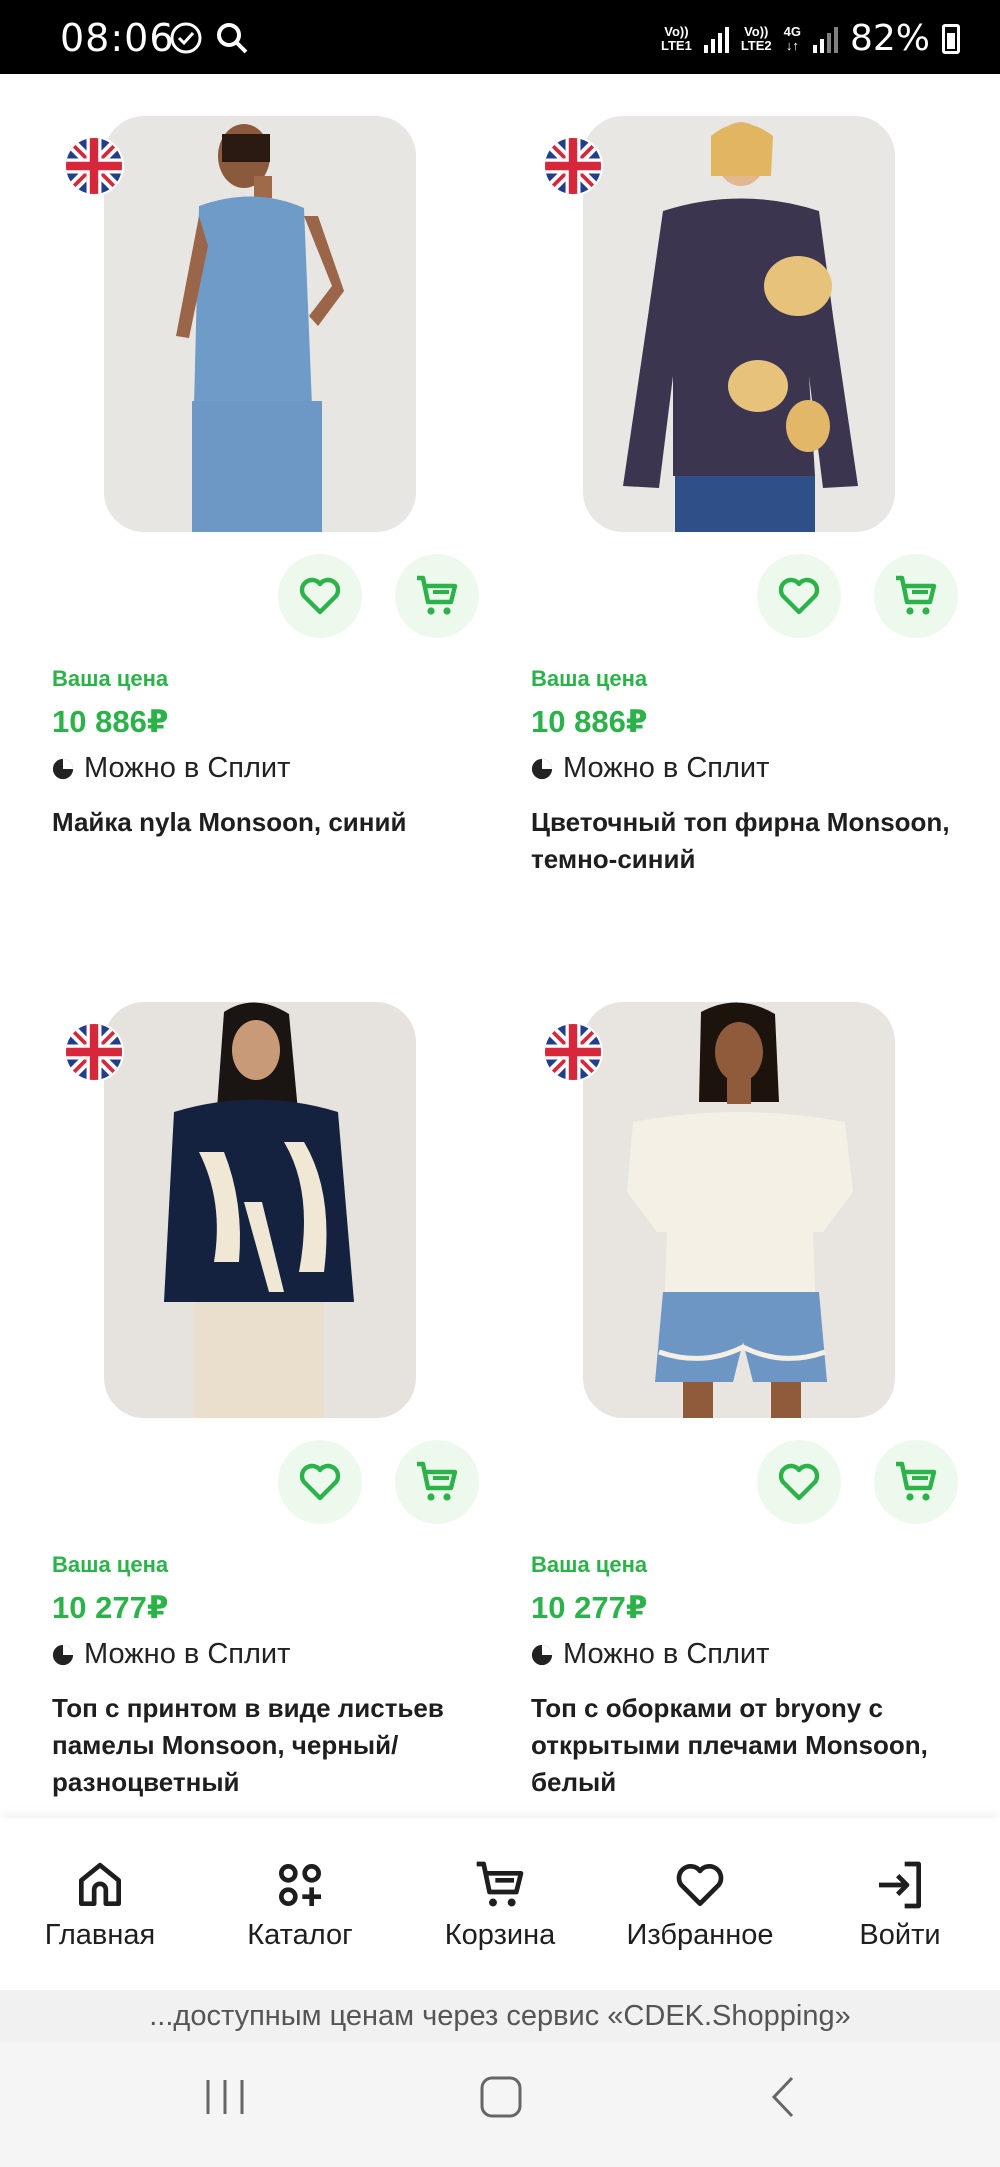 This screenshot has width=1000, height=2167. I want to click on nav-catalog: Каталог, so click(300, 1904).